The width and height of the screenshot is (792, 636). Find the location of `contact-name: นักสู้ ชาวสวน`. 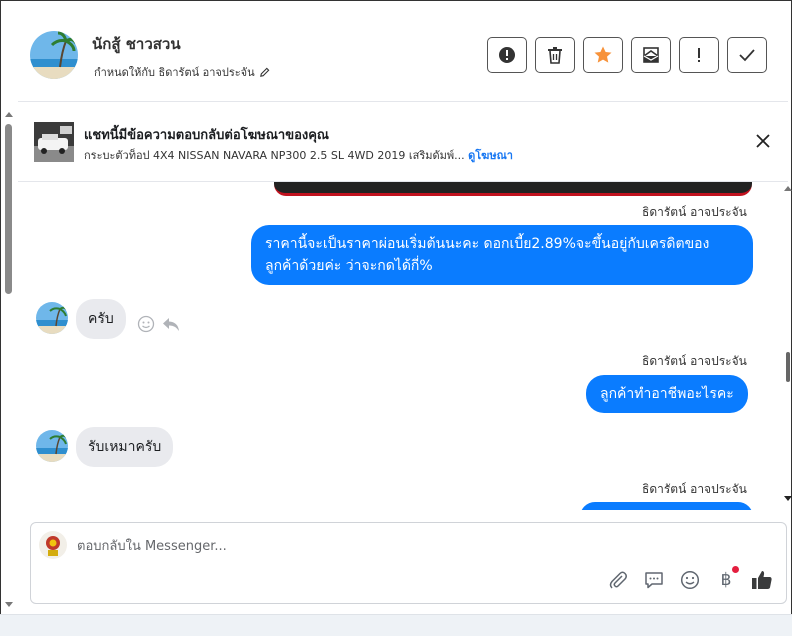

contact-name: นักสู้ ชาวสวน is located at coordinates (136, 44).